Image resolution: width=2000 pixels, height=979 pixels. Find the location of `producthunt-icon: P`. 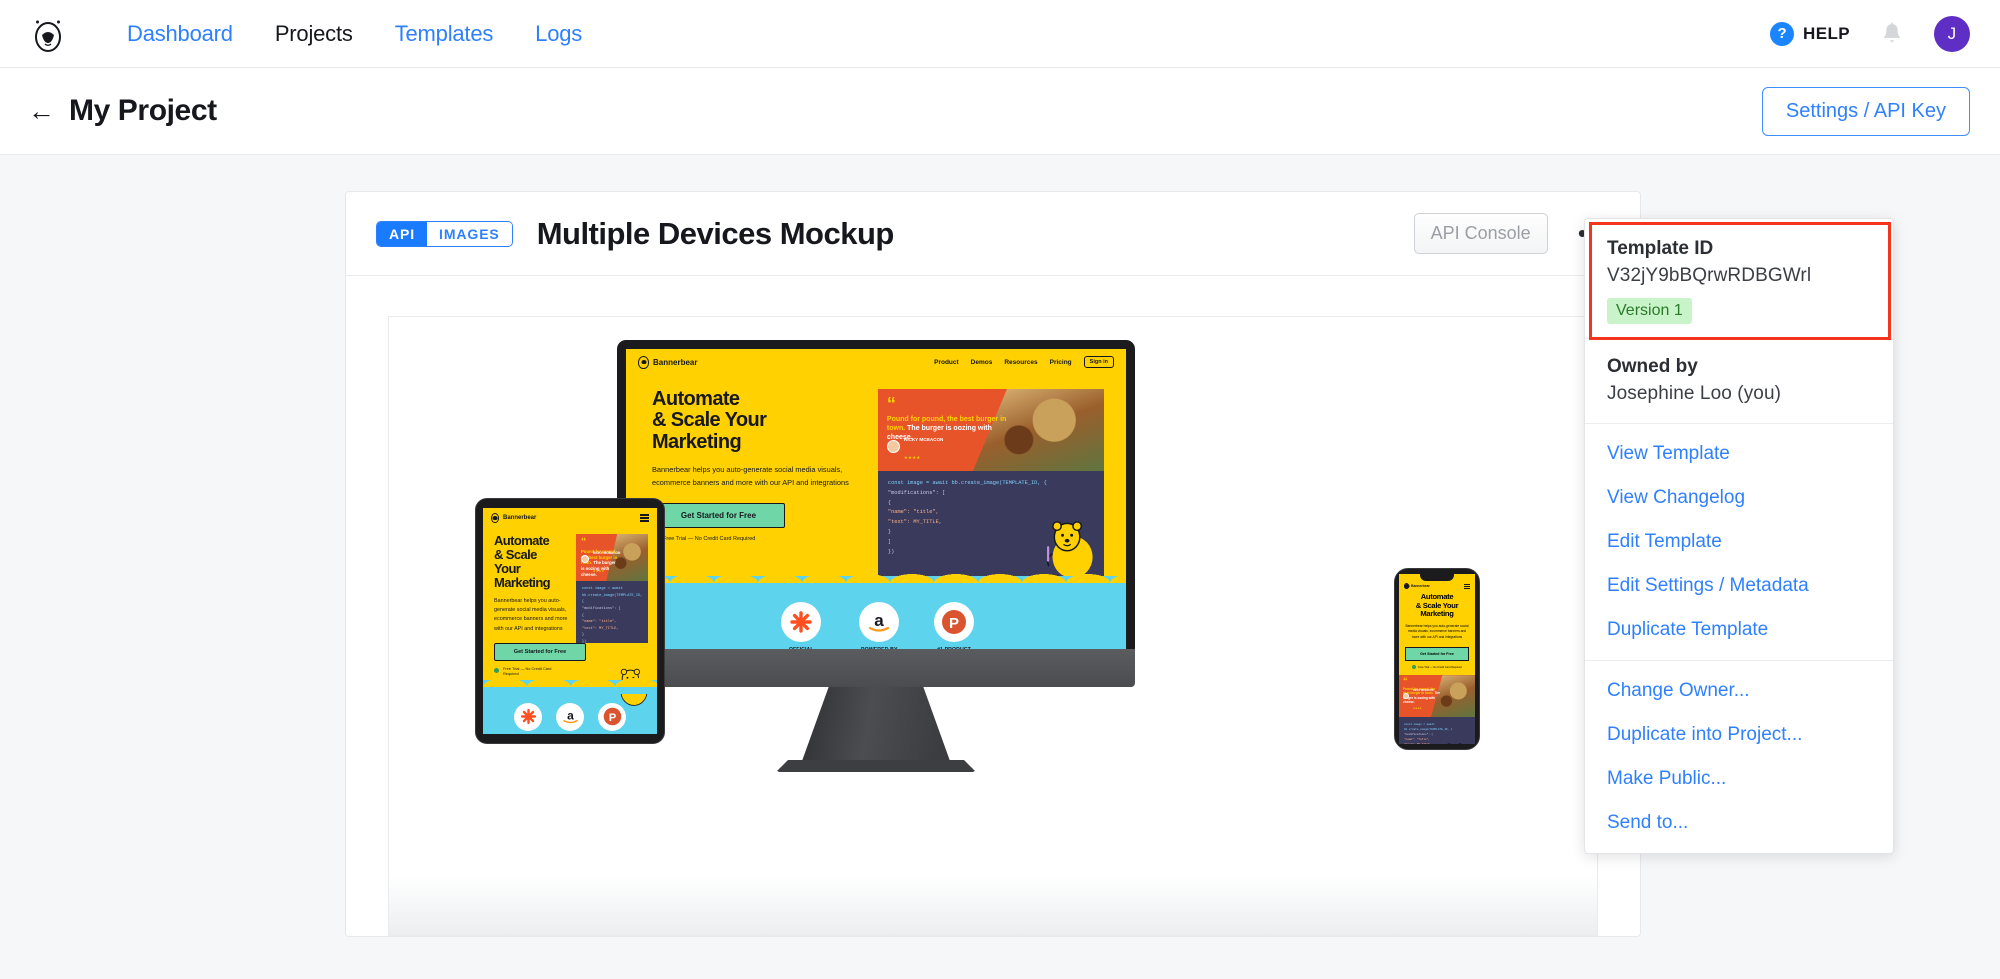

producthunt-icon: P is located at coordinates (954, 622).